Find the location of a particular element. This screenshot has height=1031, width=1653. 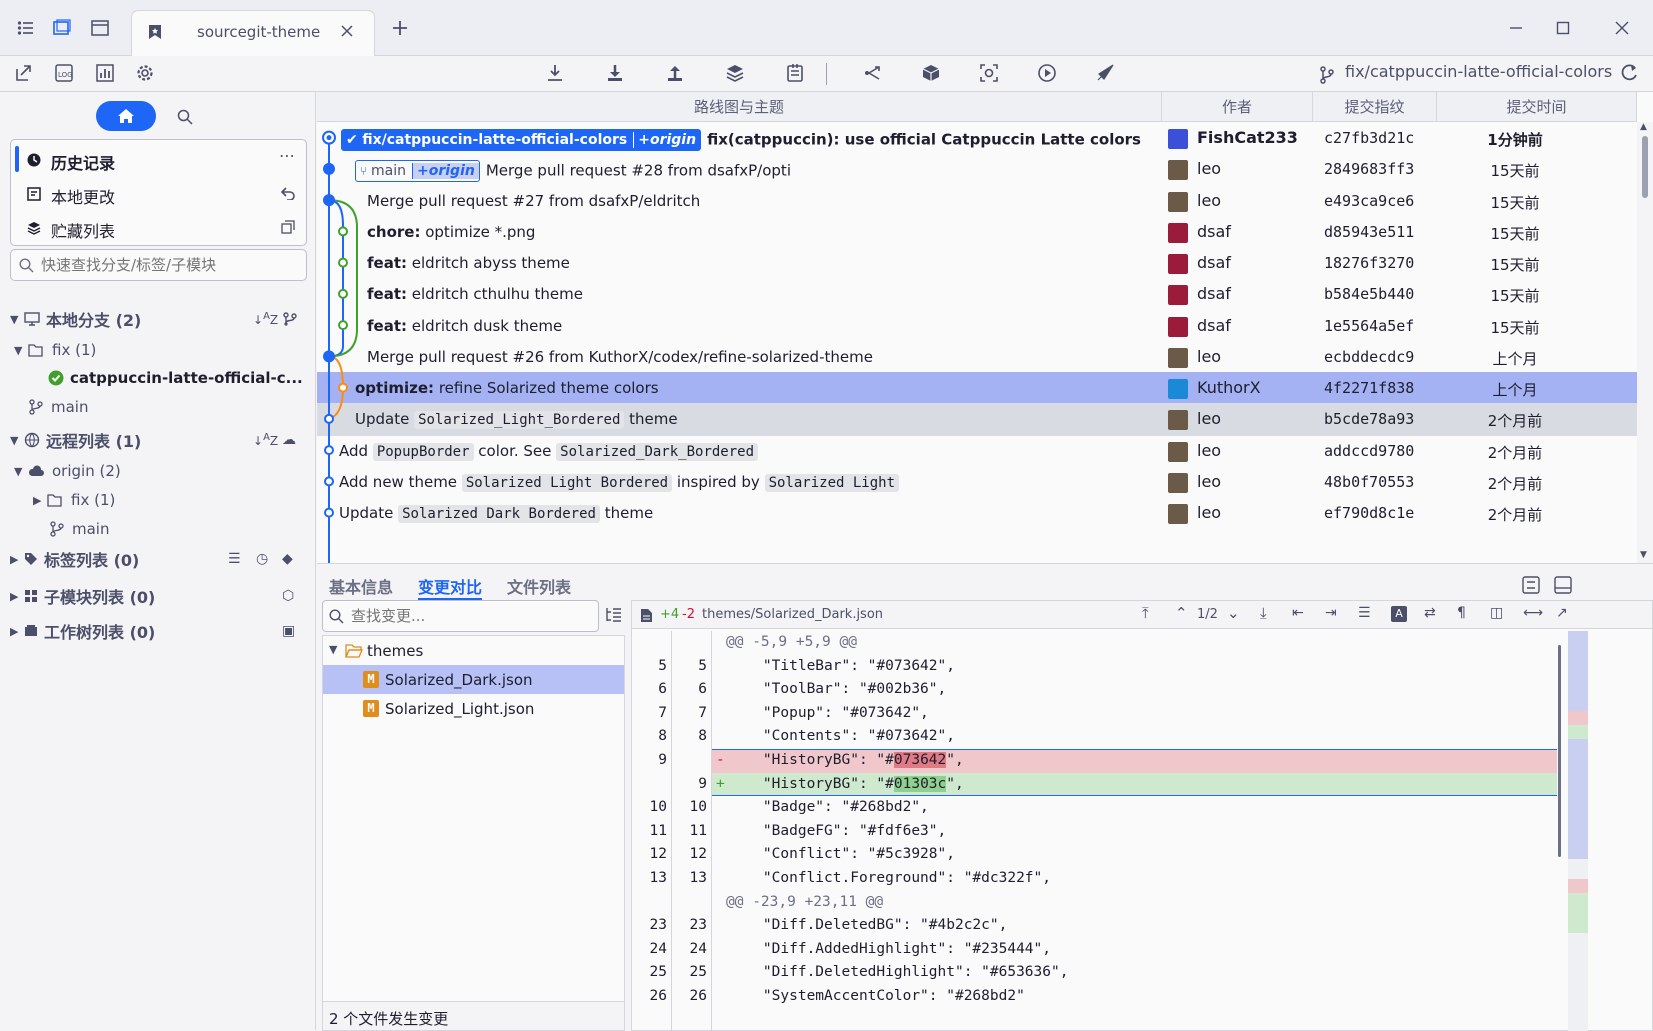

tags-header: ▶ 标签列表 (0) ☰ ◷ ◆ is located at coordinates (160, 559).